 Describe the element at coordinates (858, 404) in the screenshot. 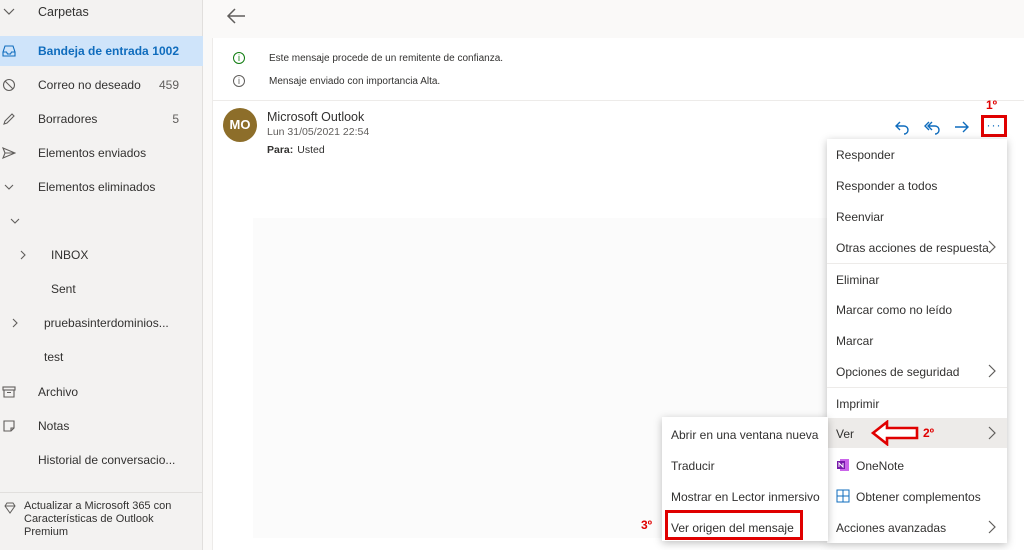

I see `menu-item-label: Imprimir` at that location.